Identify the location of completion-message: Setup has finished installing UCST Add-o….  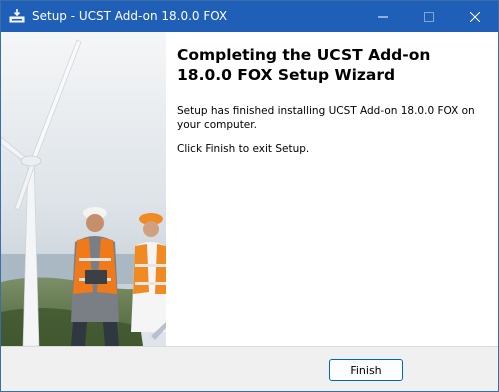
(326, 118).